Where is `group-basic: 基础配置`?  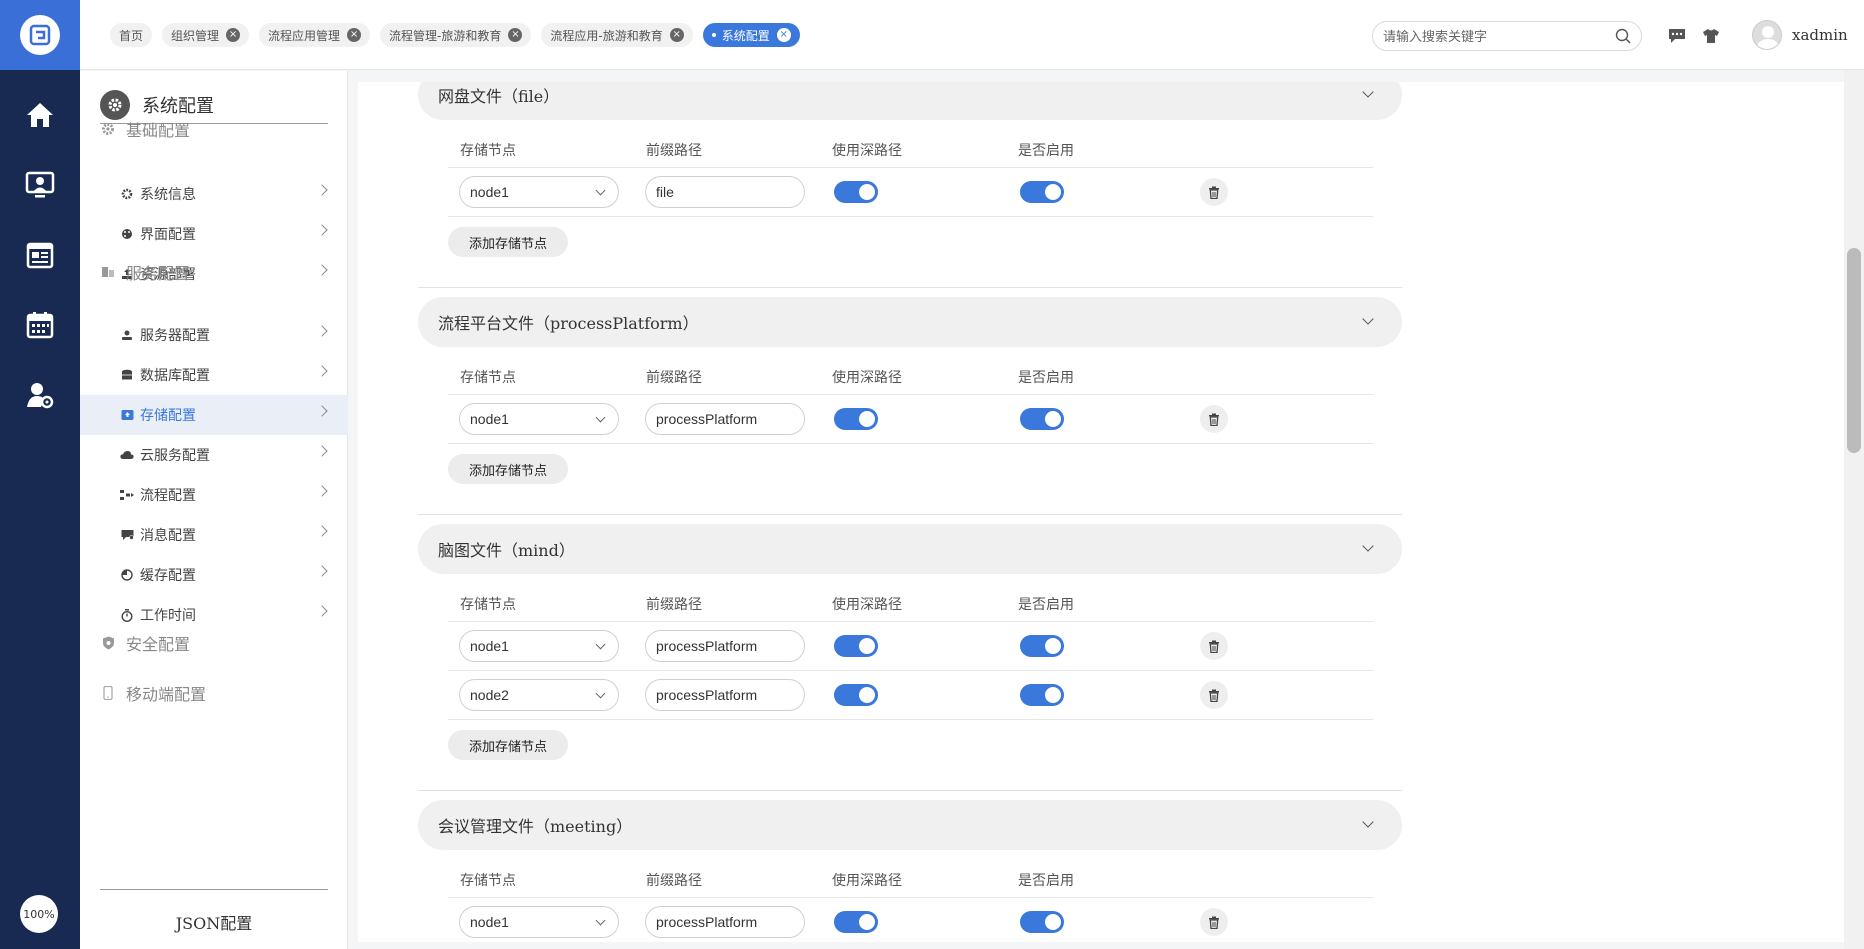
group-basic: 基础配置 is located at coordinates (145, 129).